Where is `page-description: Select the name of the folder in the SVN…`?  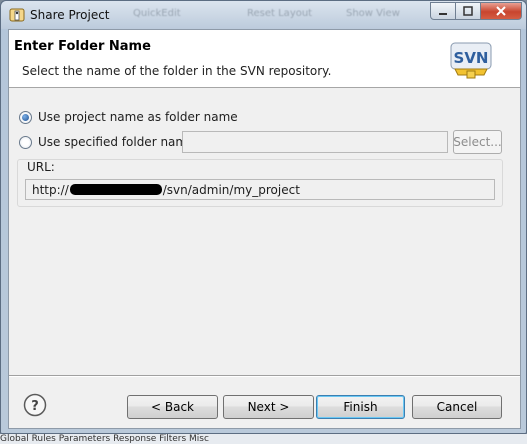 page-description: Select the name of the folder in the SVN… is located at coordinates (177, 71).